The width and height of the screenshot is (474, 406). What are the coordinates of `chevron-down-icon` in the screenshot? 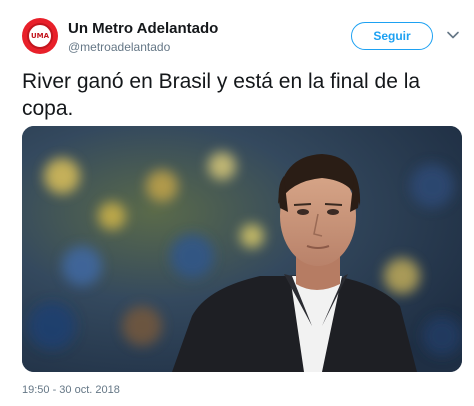 It's located at (453, 35).